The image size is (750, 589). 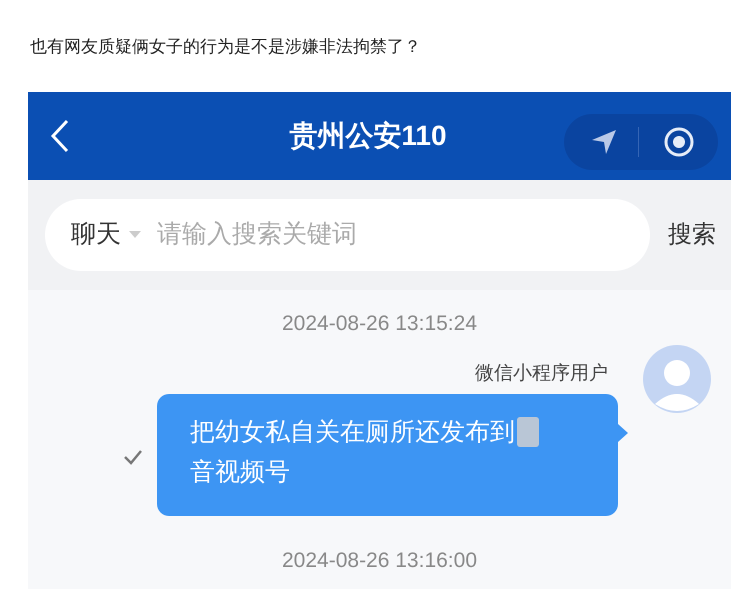 I want to click on caret-icon, so click(x=135, y=235).